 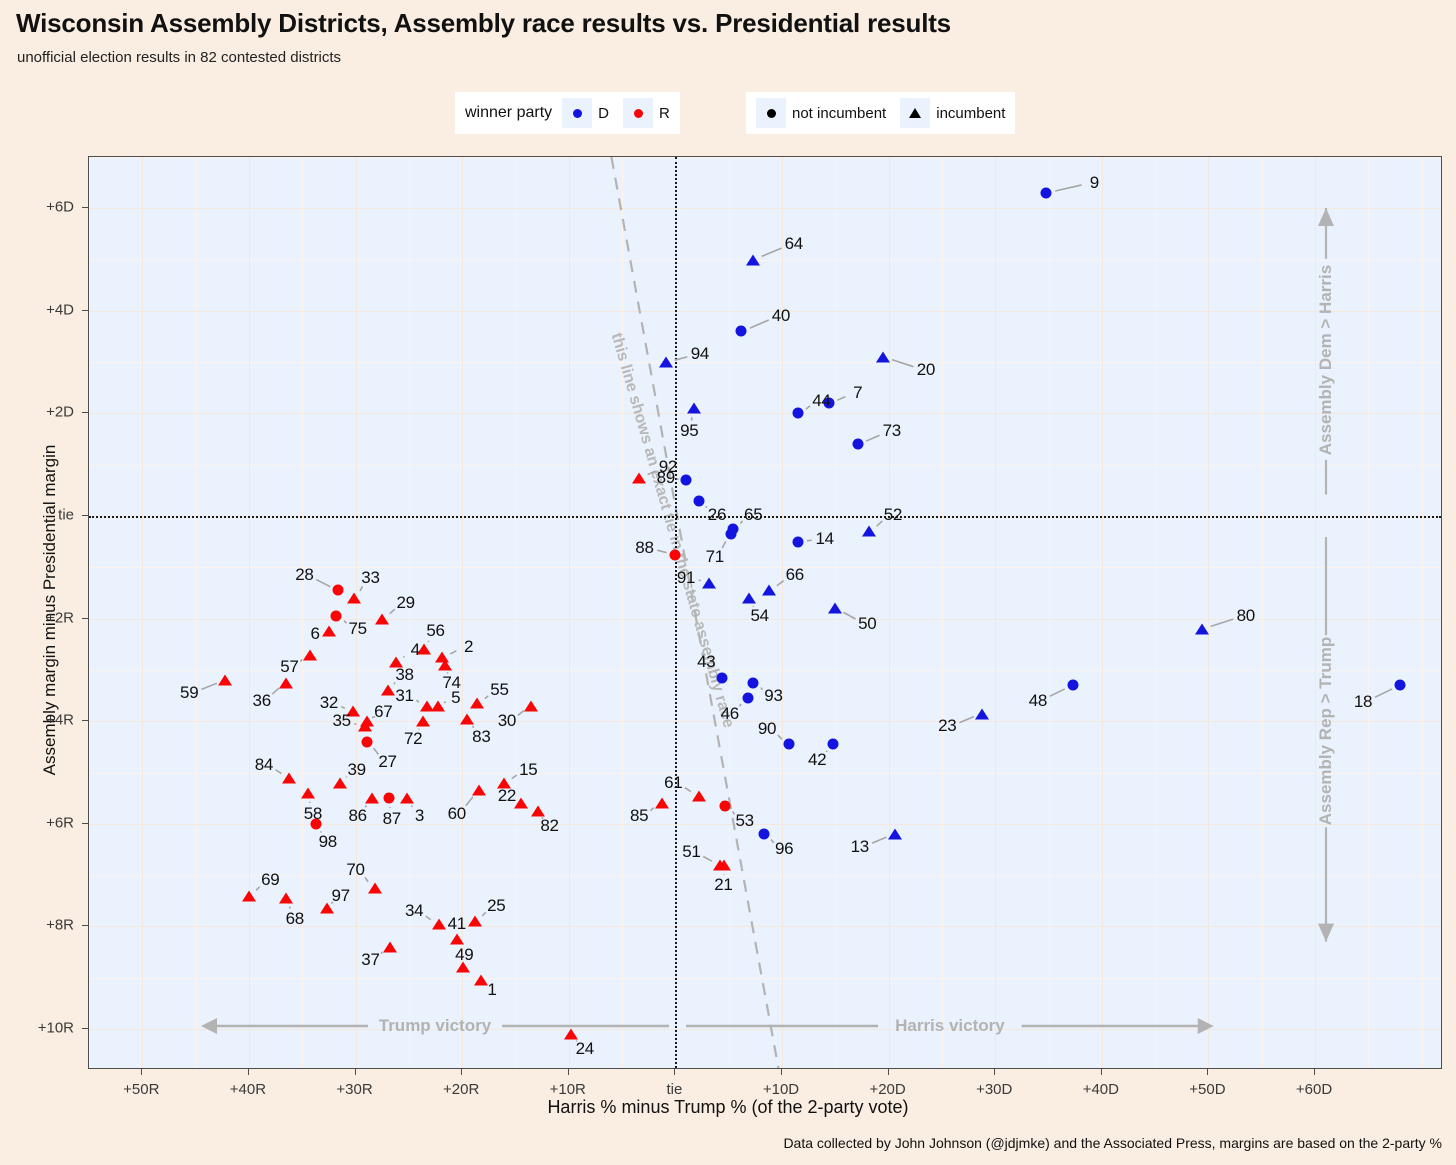 What do you see at coordinates (60, 412) in the screenshot?
I see `y-tick-label: +2D` at bounding box center [60, 412].